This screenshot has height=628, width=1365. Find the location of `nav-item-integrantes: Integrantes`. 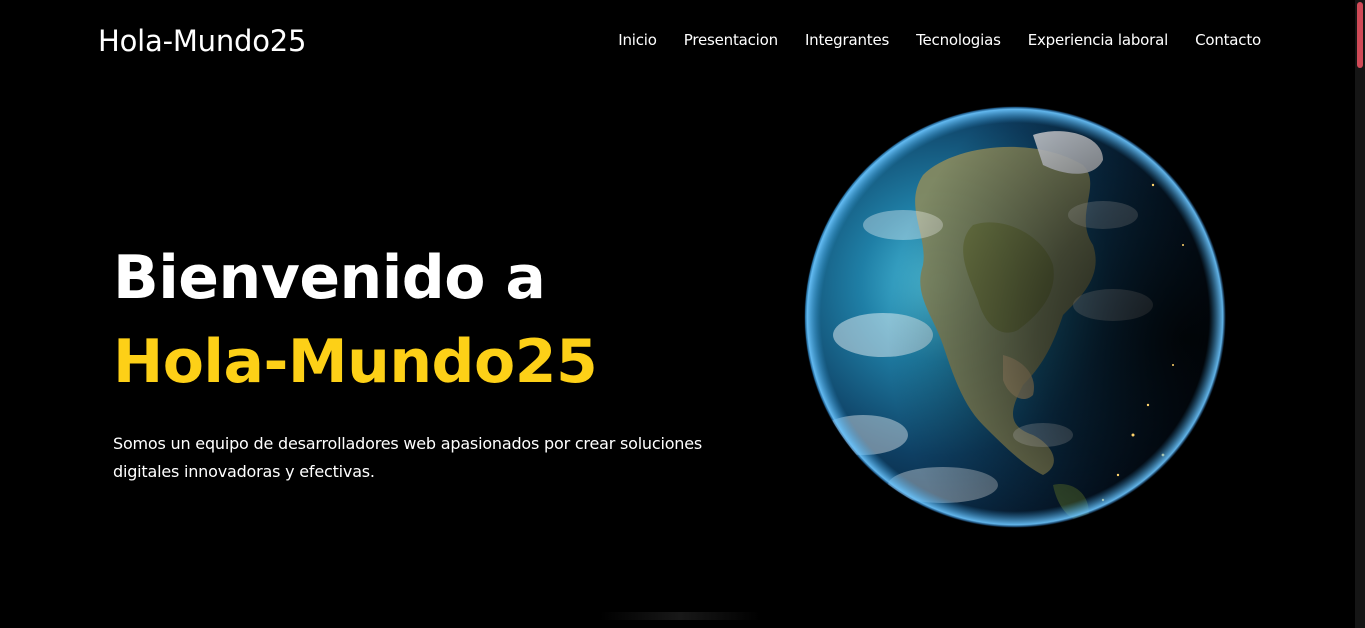

nav-item-integrantes: Integrantes is located at coordinates (847, 40).